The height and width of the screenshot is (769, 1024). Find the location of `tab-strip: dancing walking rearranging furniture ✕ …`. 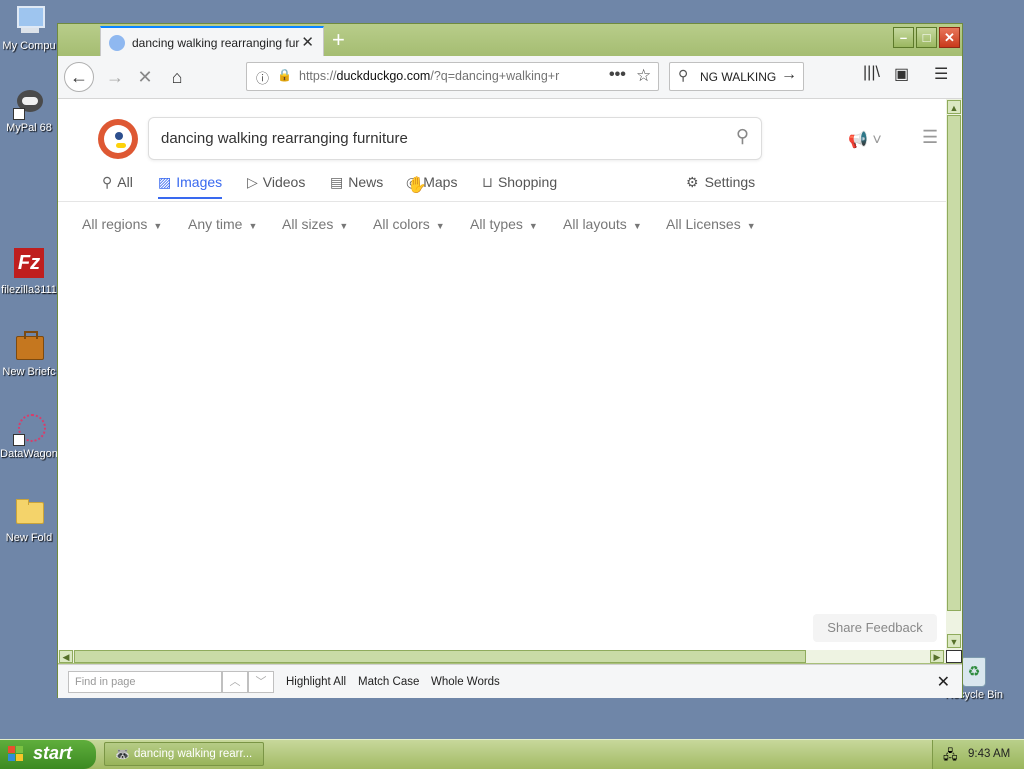

tab-strip: dancing walking rearranging furniture ✕ … is located at coordinates (510, 40).